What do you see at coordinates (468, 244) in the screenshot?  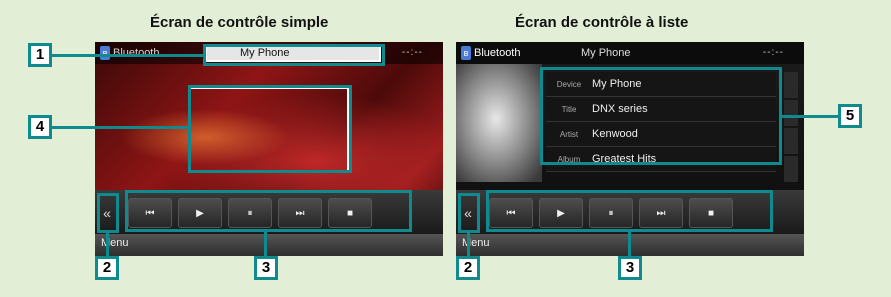 I see `callout-line-2b` at bounding box center [468, 244].